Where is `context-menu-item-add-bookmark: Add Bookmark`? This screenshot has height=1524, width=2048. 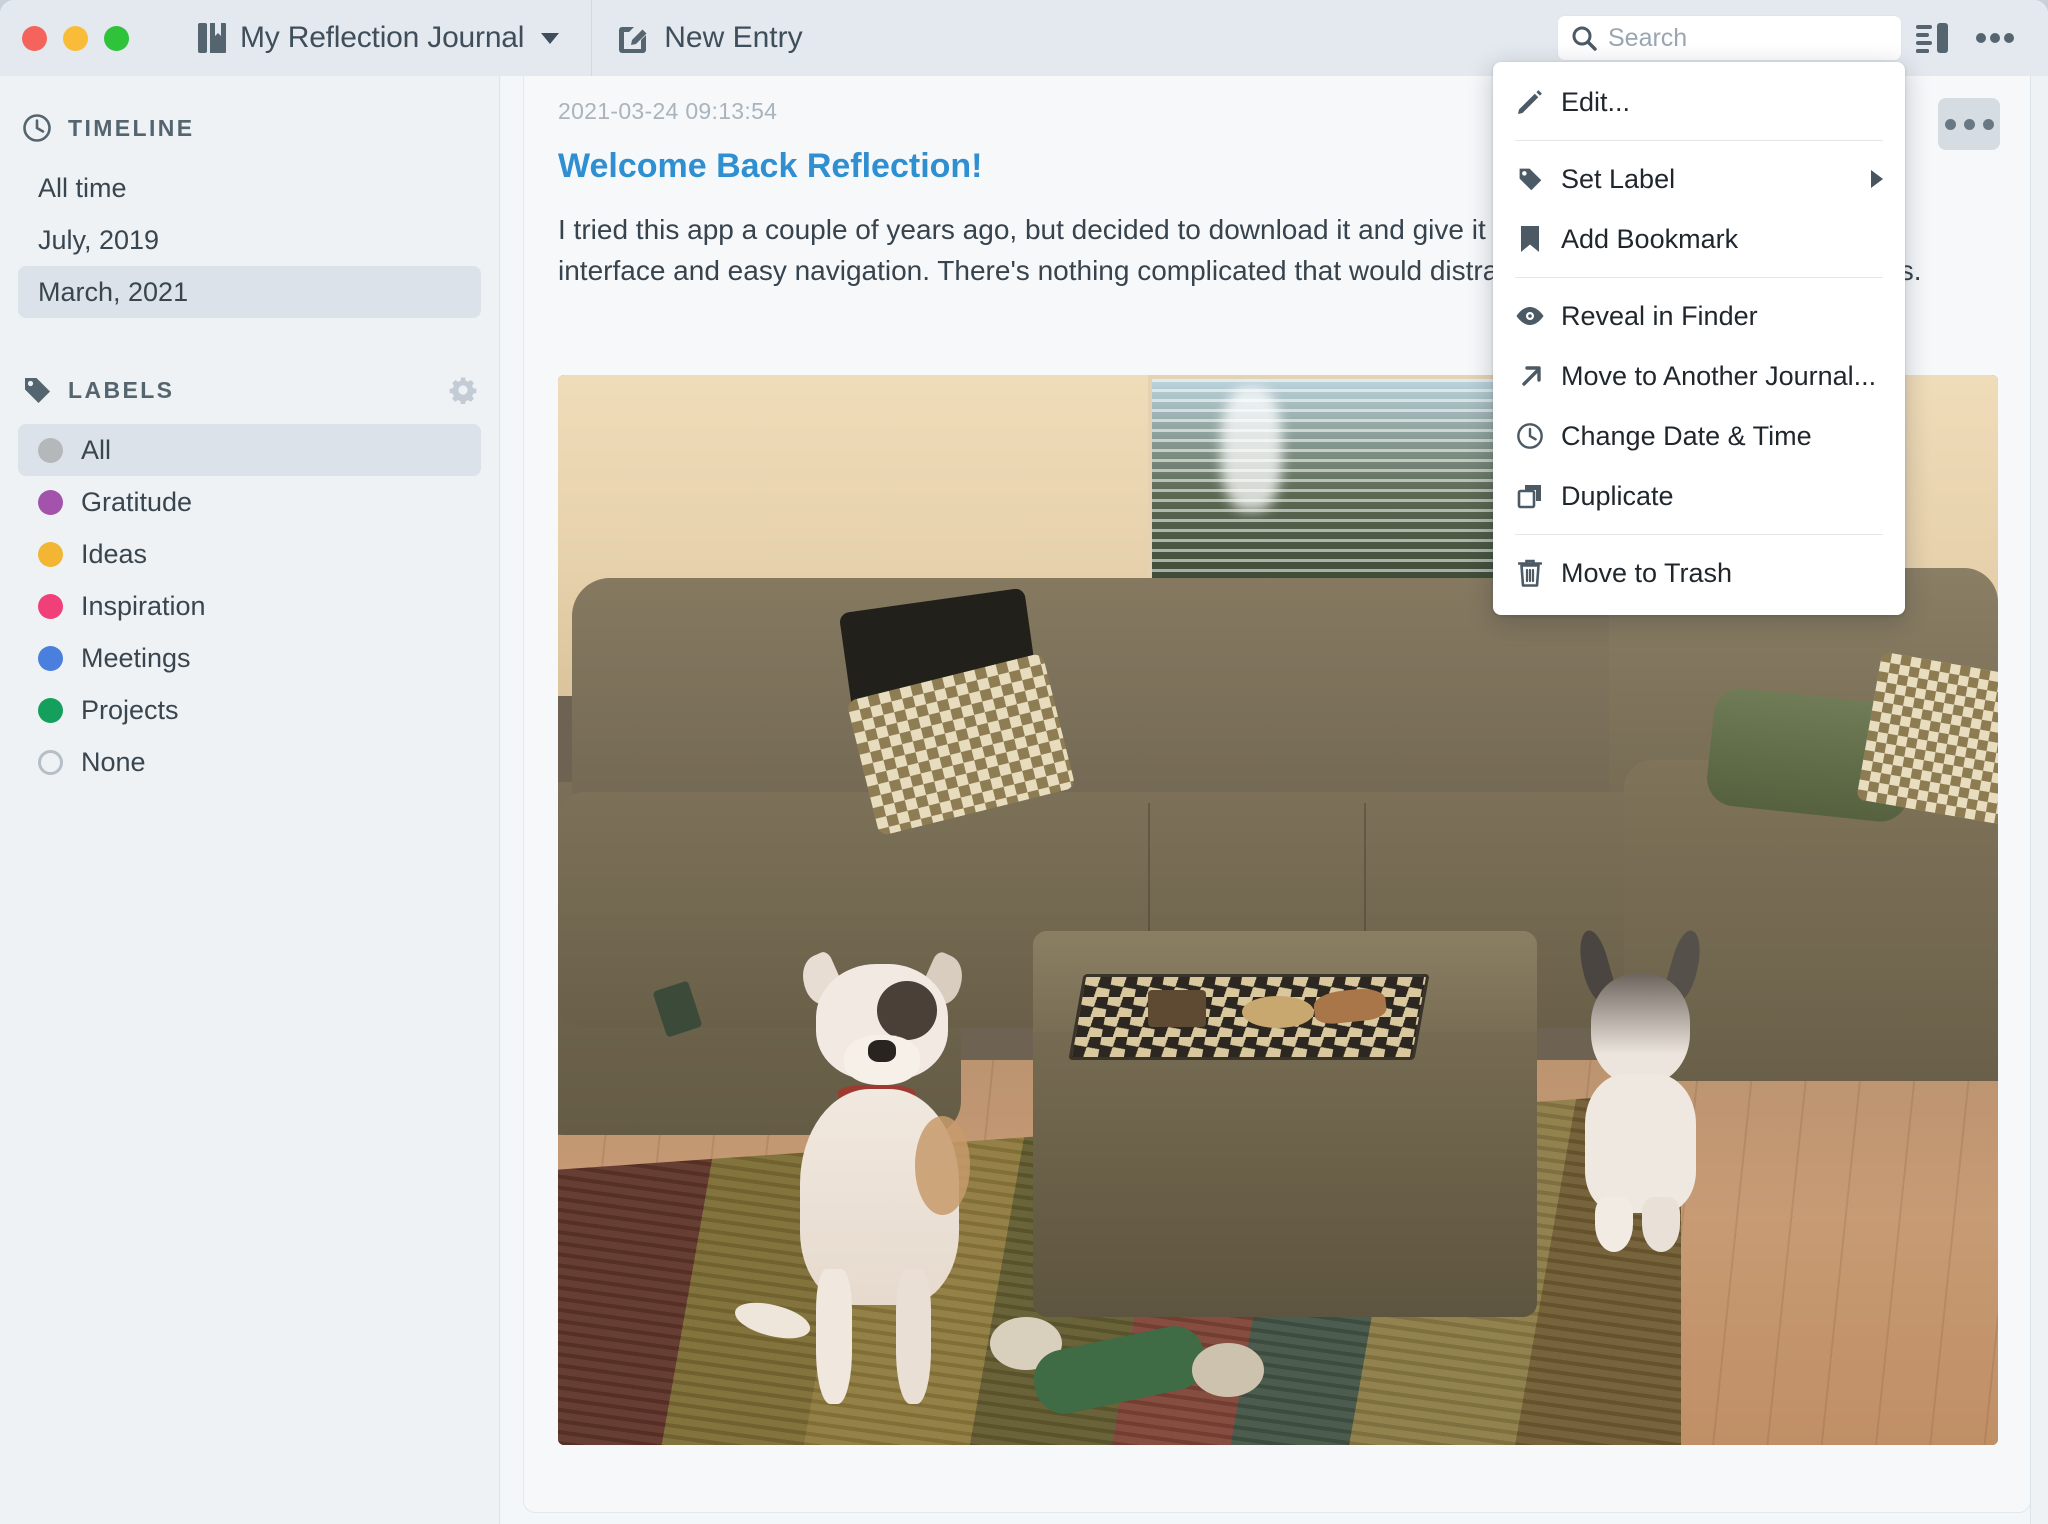 context-menu-item-add-bookmark: Add Bookmark is located at coordinates (1699, 239).